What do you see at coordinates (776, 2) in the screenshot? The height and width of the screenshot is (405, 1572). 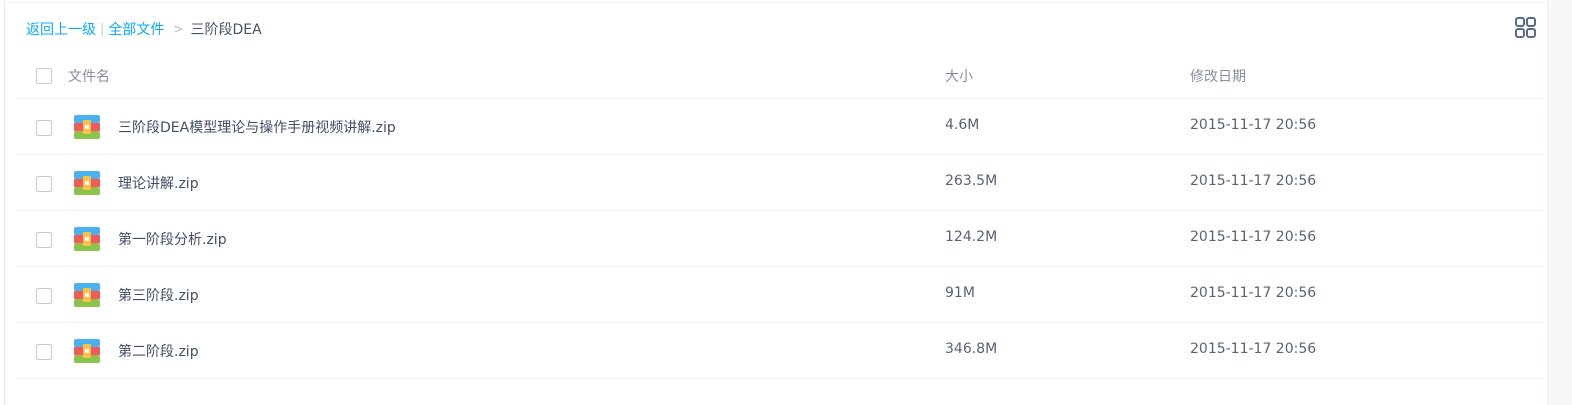 I see `top-divider` at bounding box center [776, 2].